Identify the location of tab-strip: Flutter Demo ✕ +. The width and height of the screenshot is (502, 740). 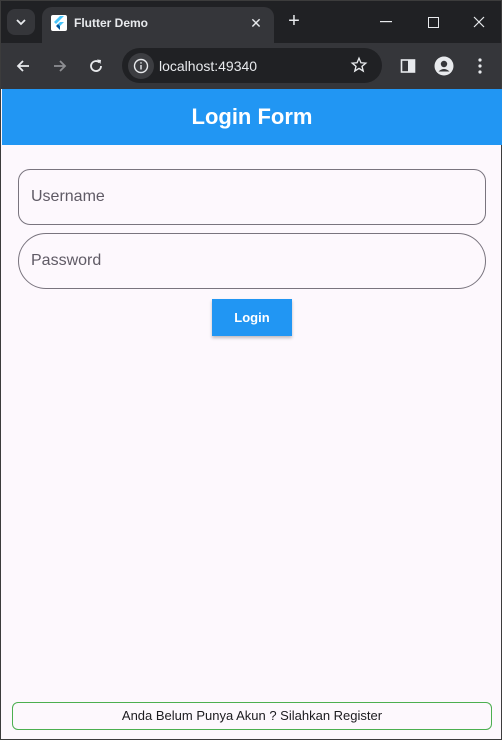
(251, 22).